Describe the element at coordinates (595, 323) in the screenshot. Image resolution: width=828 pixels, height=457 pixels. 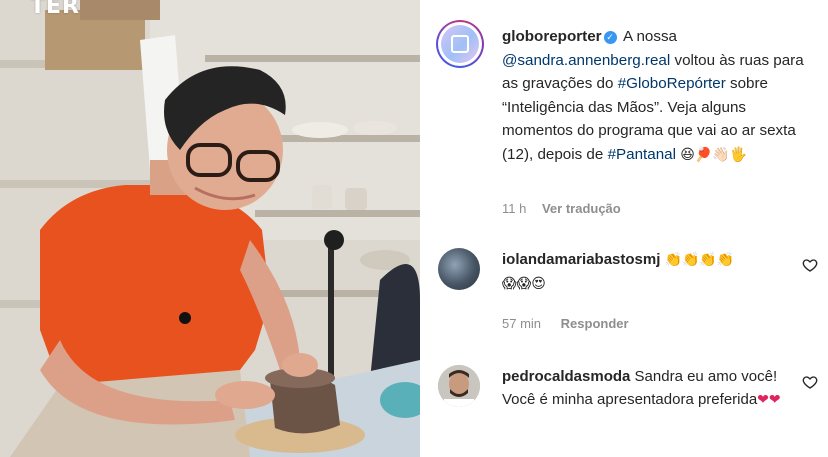
I see `reply-button: Responder` at that location.